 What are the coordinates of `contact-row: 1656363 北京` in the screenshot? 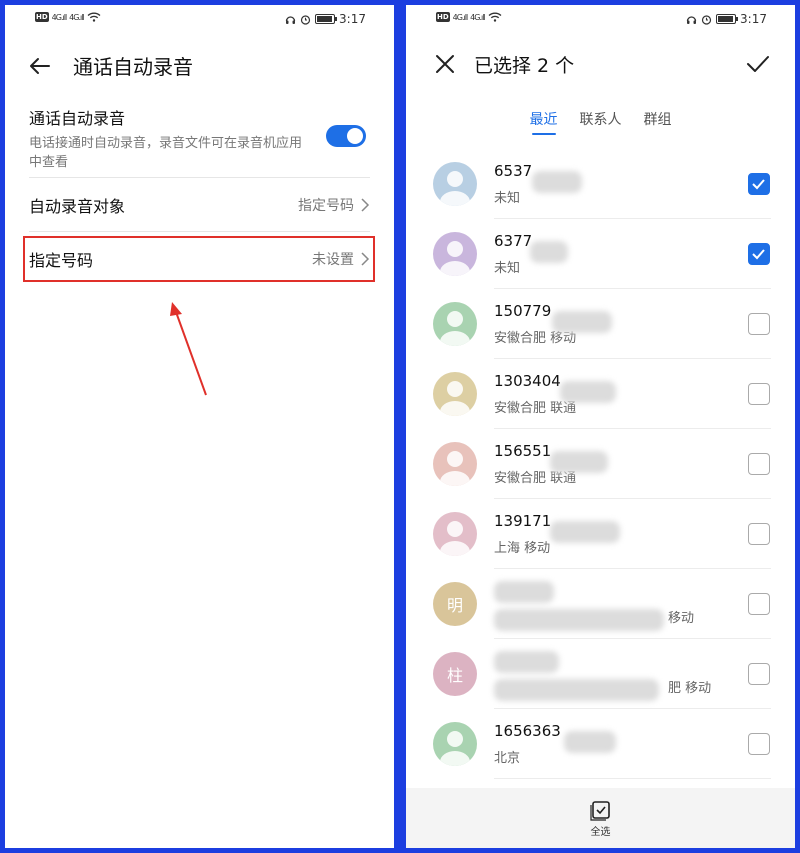 It's located at (600, 744).